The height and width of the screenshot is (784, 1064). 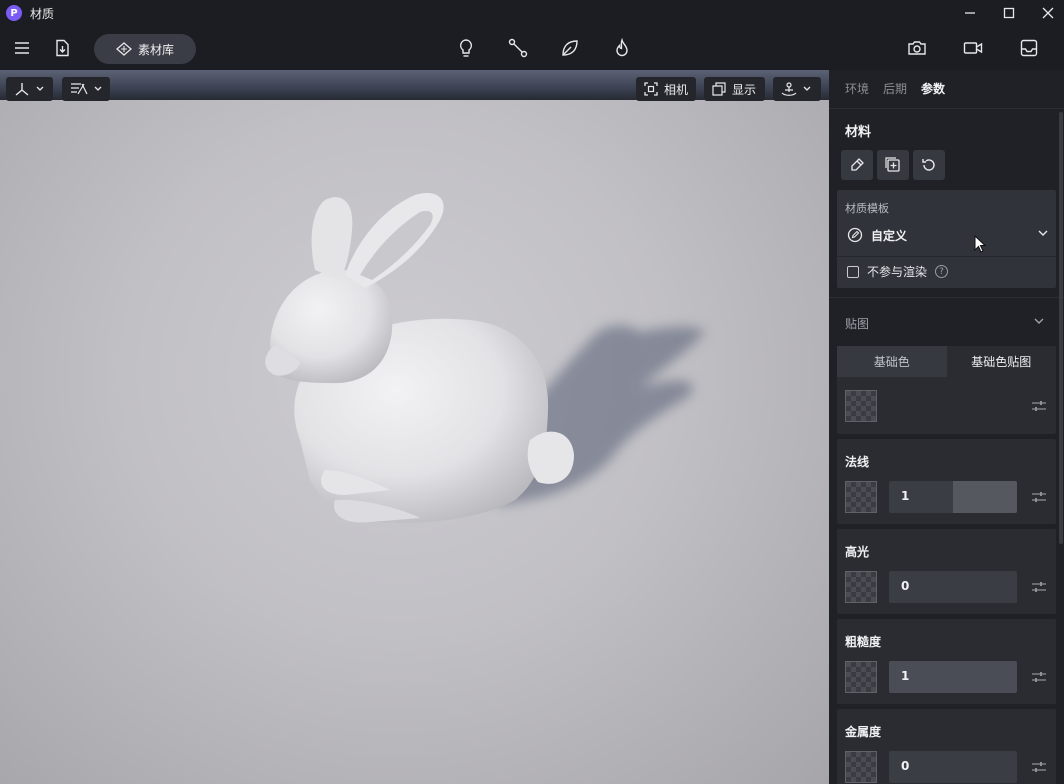 What do you see at coordinates (858, 132) in the screenshot?
I see `material-section-title: 材料` at bounding box center [858, 132].